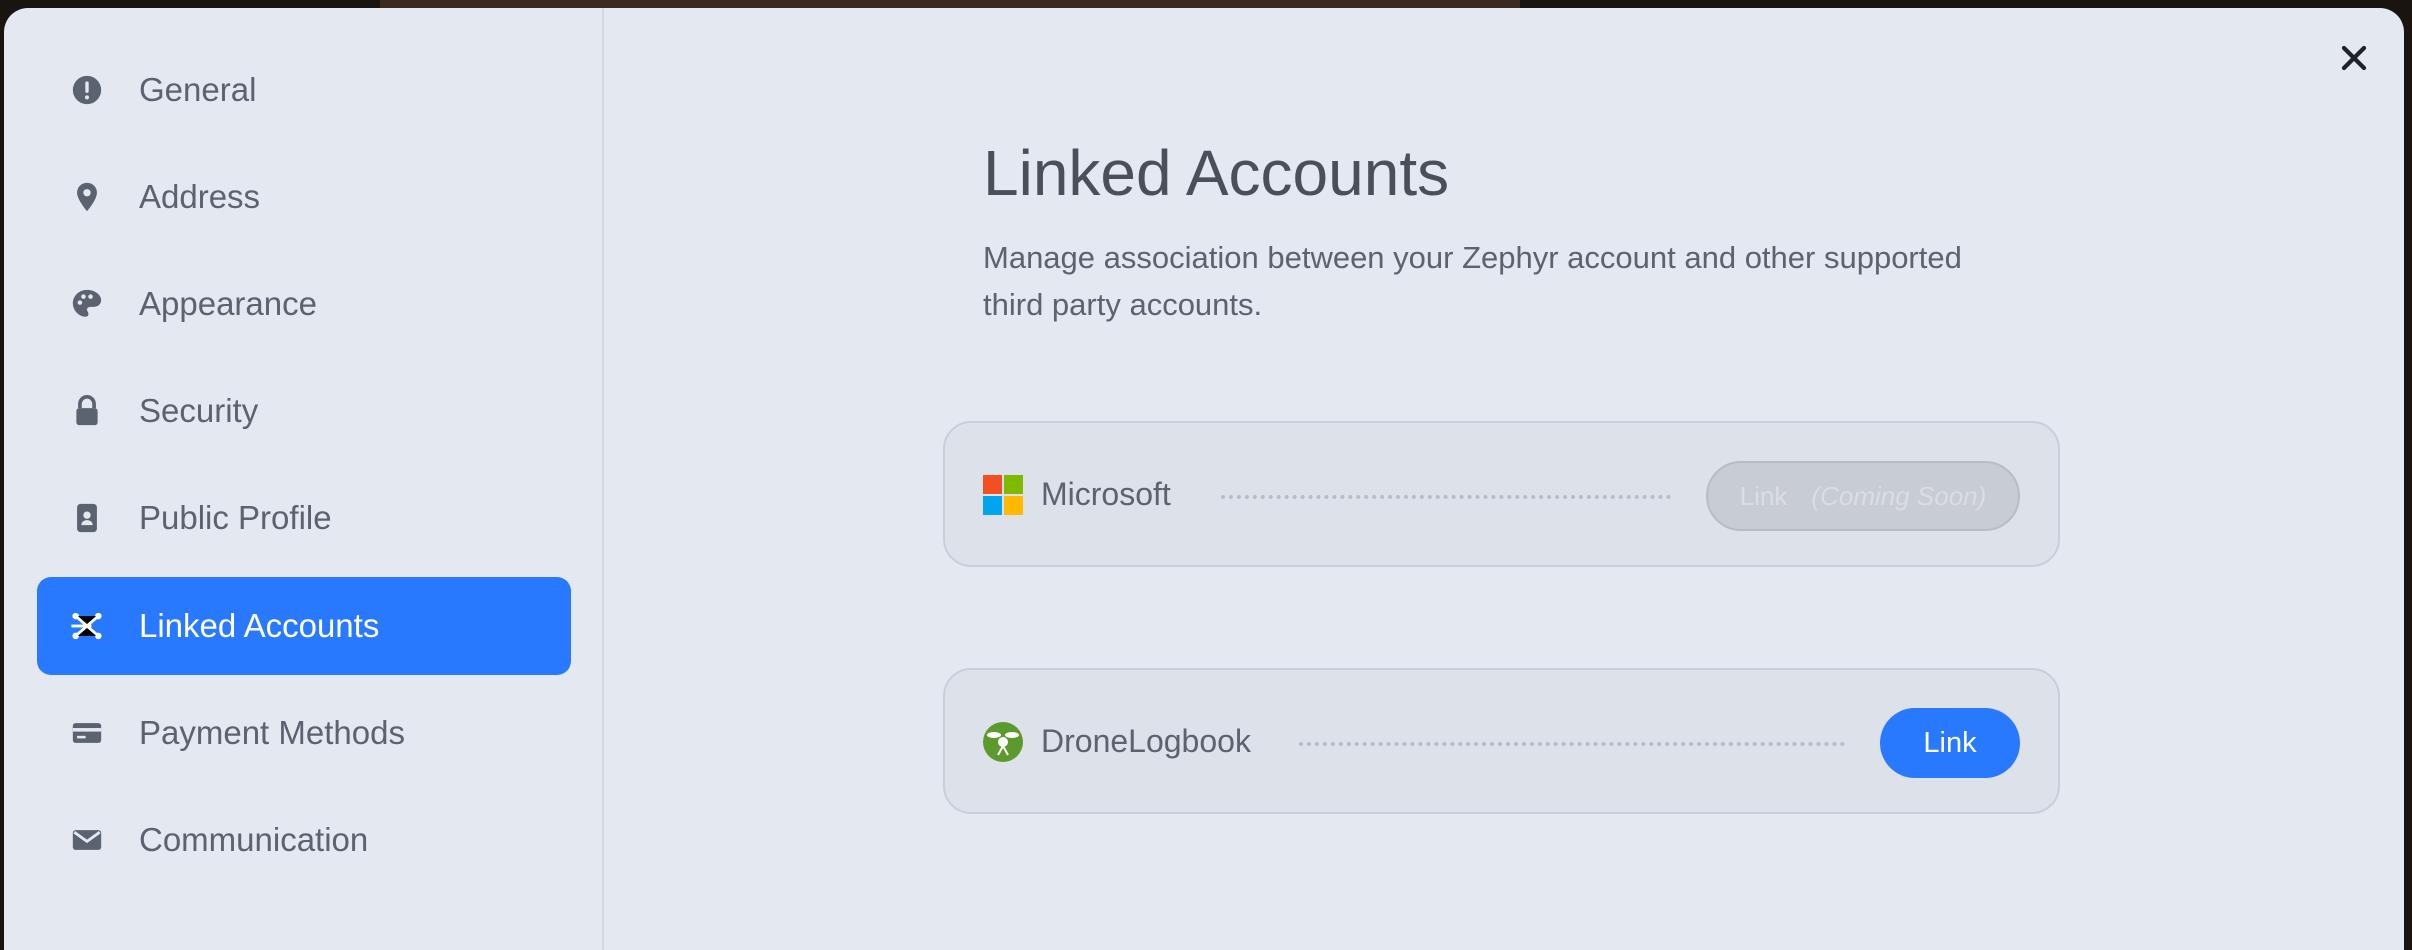 This screenshot has height=950, width=2412. I want to click on lock-icon, so click(87, 411).